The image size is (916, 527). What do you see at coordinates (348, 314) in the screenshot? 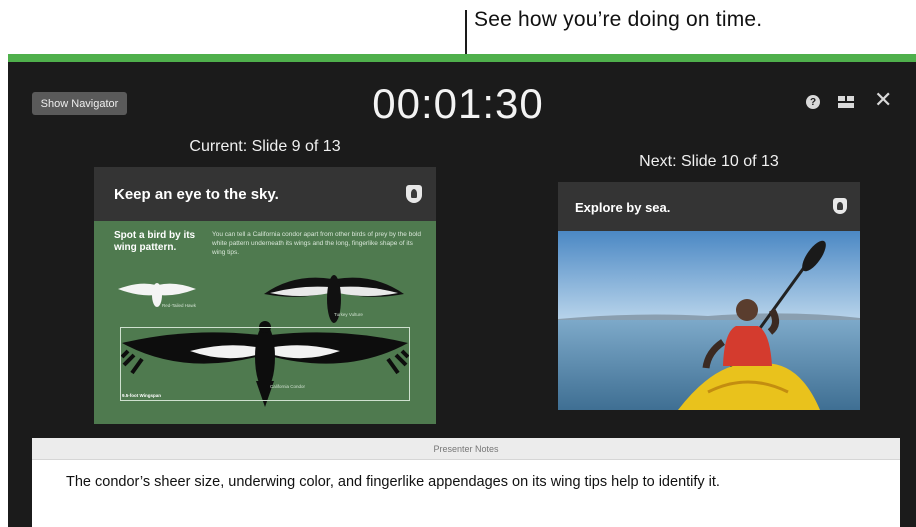
I see `bird-label-vulture: Turkey Vulture` at bounding box center [348, 314].